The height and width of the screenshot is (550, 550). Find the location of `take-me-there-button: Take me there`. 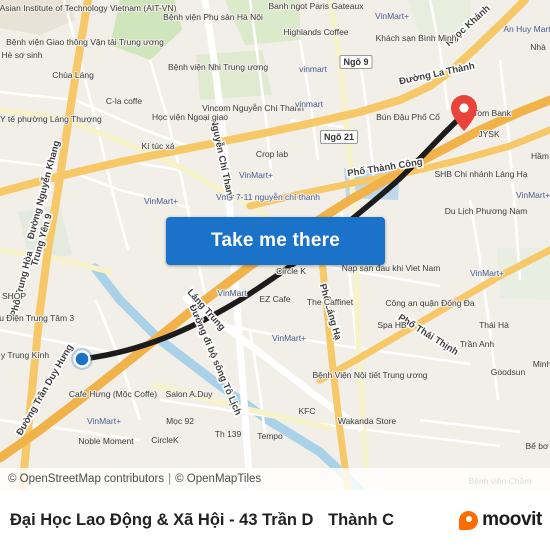

take-me-there-button: Take me there is located at coordinates (275, 241).